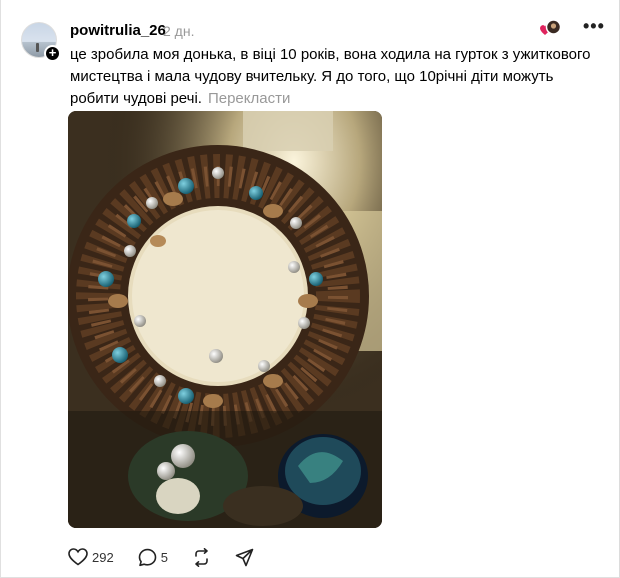 The width and height of the screenshot is (620, 578). Describe the element at coordinates (41, 42) in the screenshot. I see `author-avatar-container: +` at that location.